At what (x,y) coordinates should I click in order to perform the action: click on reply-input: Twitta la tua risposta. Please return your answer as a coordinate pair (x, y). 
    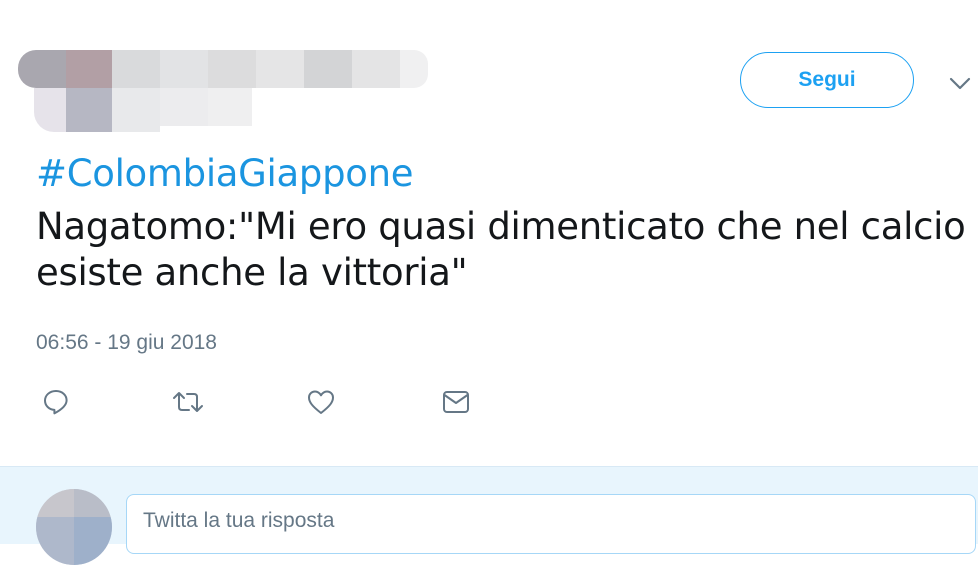
    Looking at the image, I should click on (551, 524).